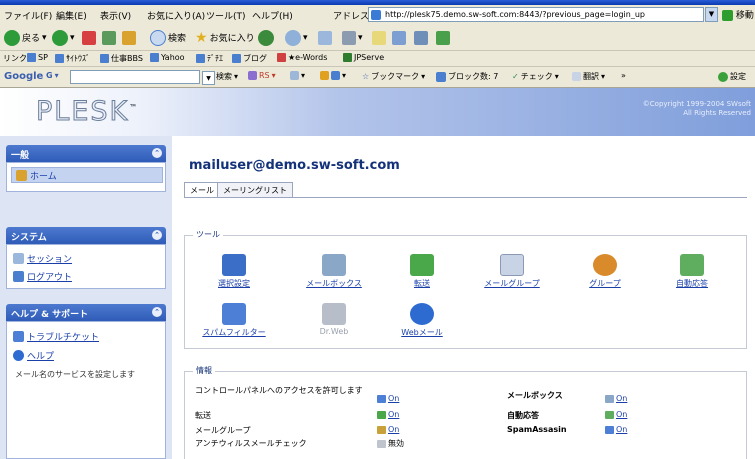 This screenshot has width=755, height=459. Describe the element at coordinates (393, 76) in the screenshot. I see `google-bookmark-button: ☆ ブックマーク ▾` at that location.